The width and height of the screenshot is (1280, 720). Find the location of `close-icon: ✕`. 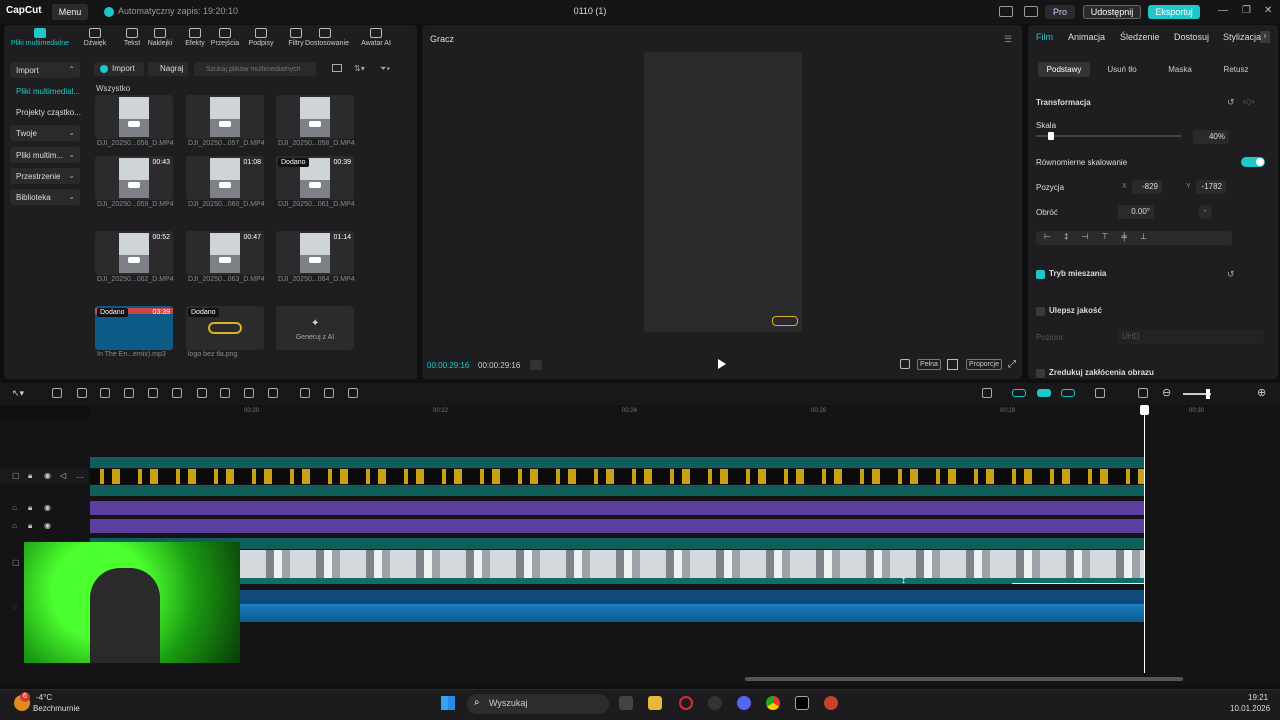

close-icon: ✕ is located at coordinates (1268, 10).